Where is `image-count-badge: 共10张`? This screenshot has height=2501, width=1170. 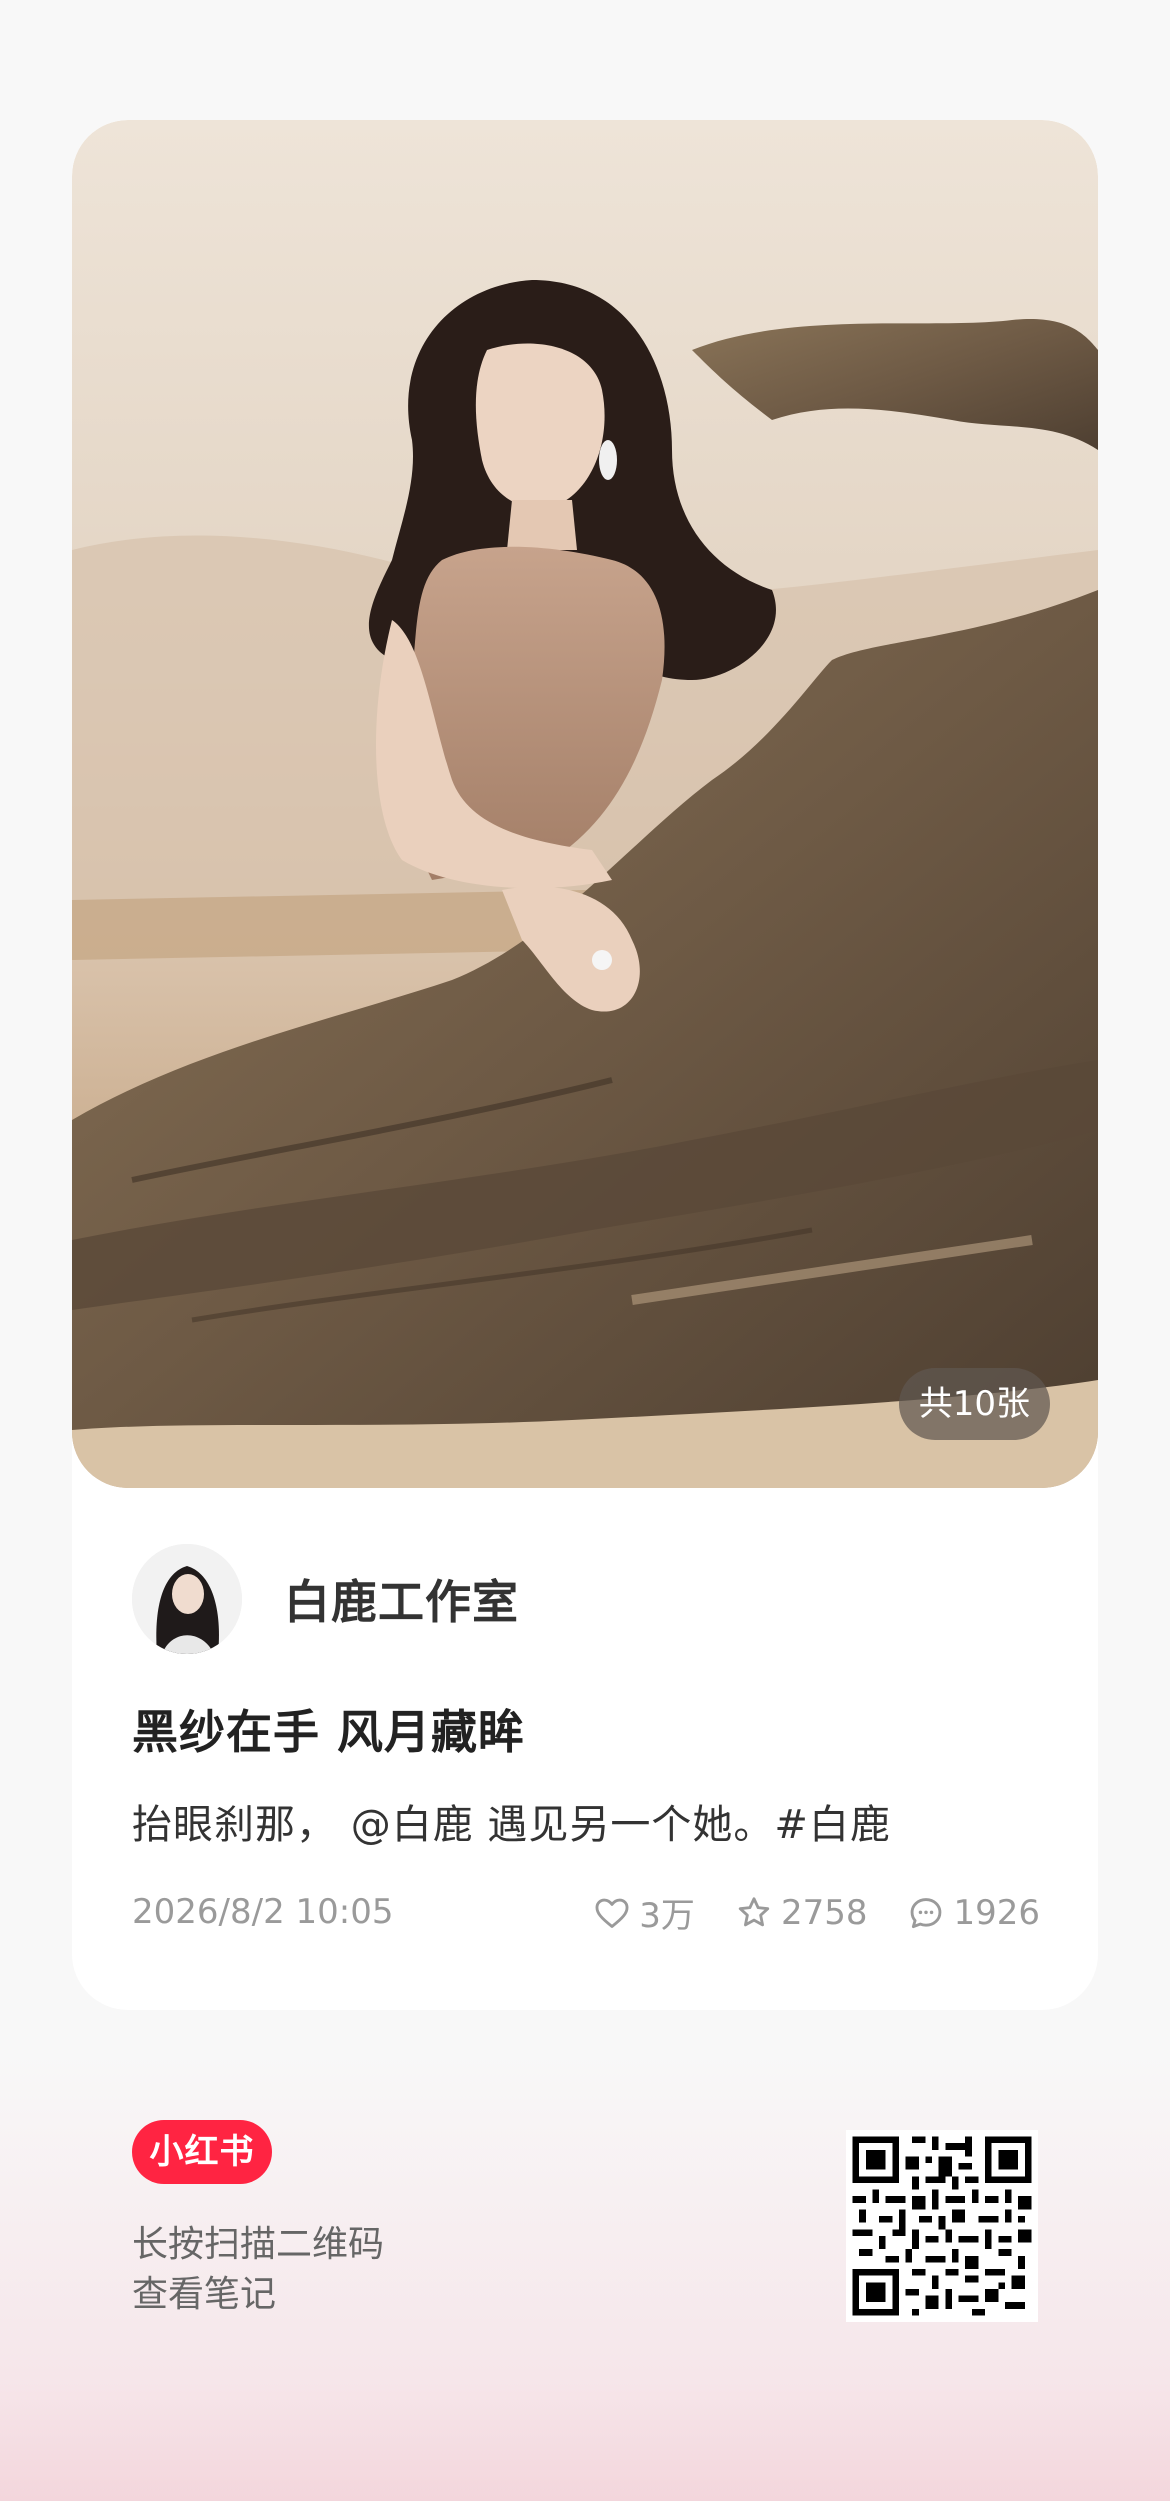
image-count-badge: 共10张 is located at coordinates (974, 1404).